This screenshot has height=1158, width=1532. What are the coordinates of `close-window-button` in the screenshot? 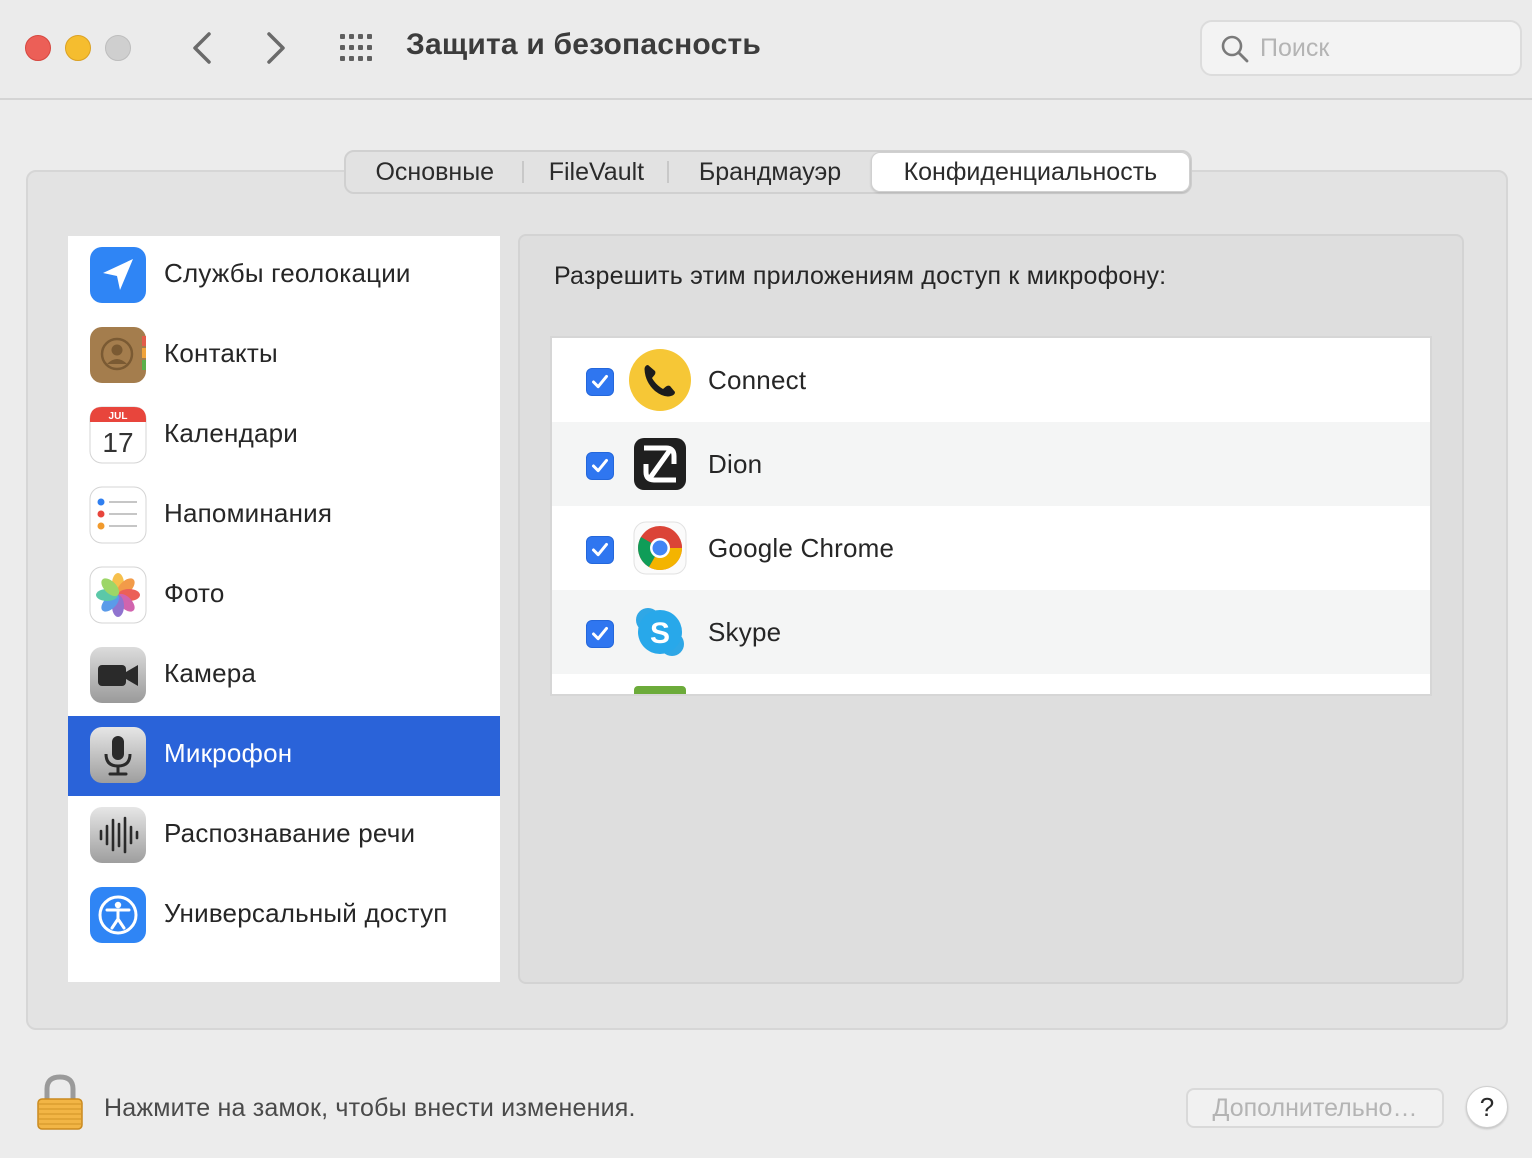 It's located at (38, 48).